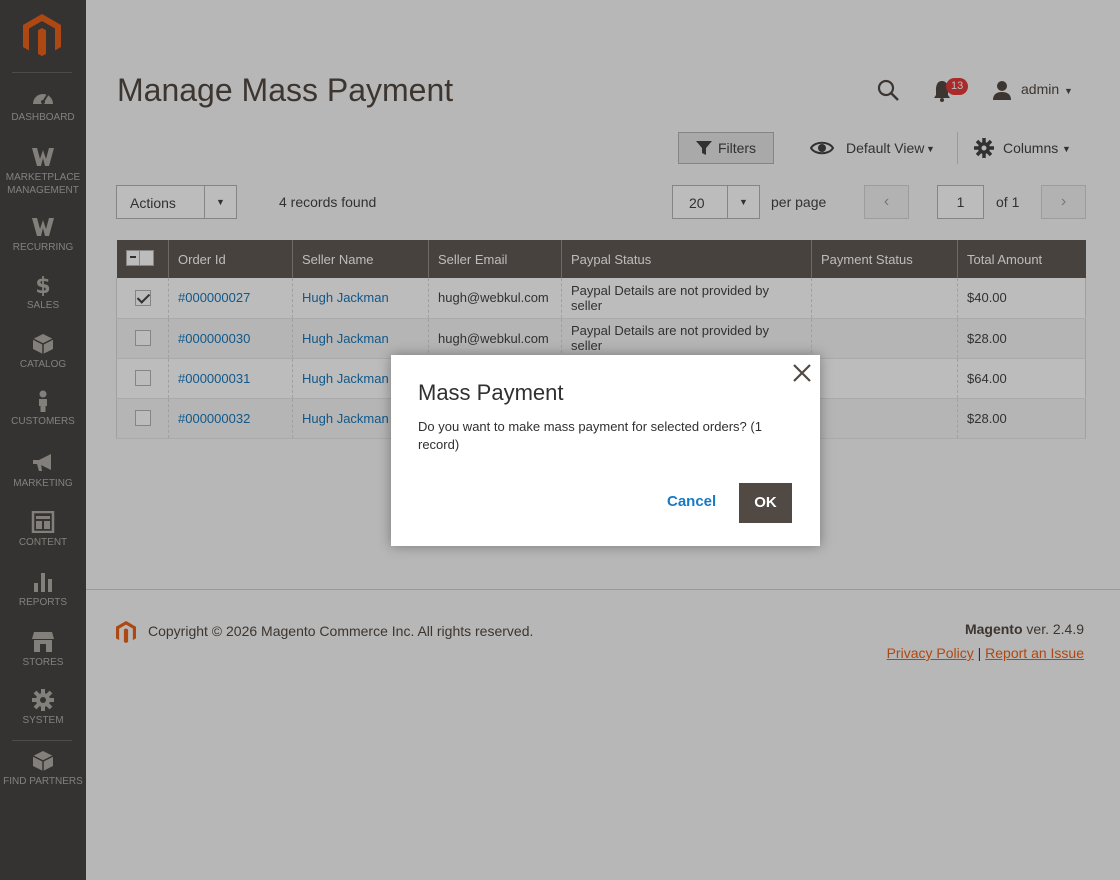 The image size is (1120, 880). What do you see at coordinates (491, 392) in the screenshot?
I see `modal-title: Mass Payment` at bounding box center [491, 392].